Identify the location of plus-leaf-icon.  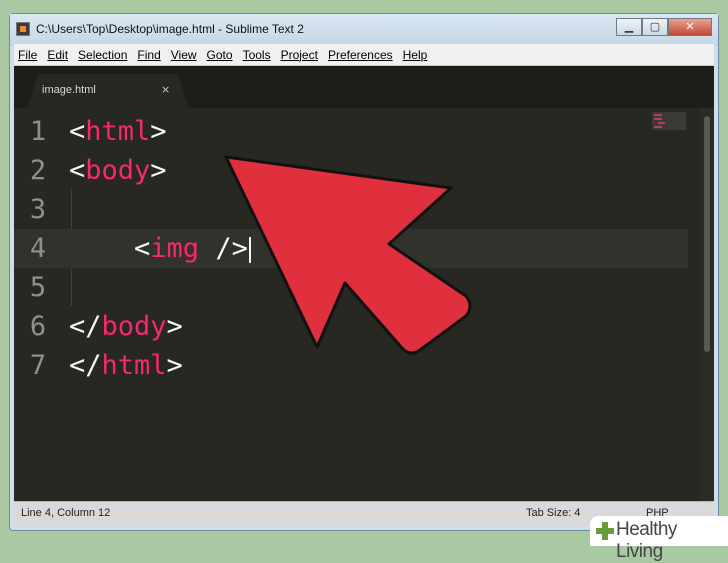
(605, 531).